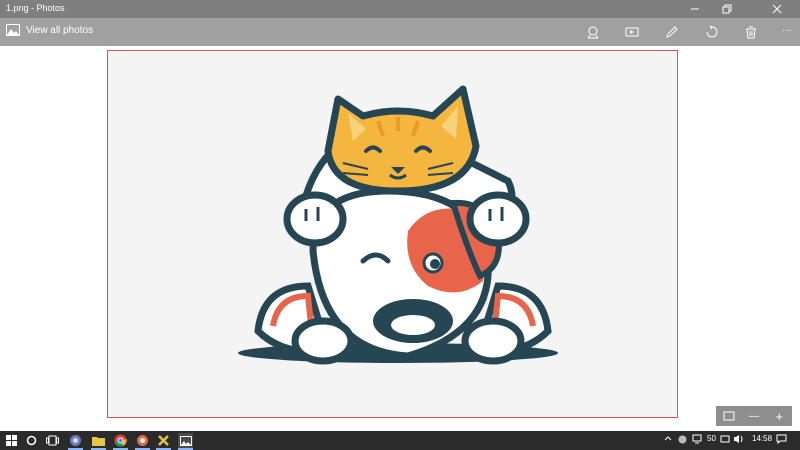 Image resolution: width=800 pixels, height=450 pixels. I want to click on zoom-out-button: —, so click(753, 416).